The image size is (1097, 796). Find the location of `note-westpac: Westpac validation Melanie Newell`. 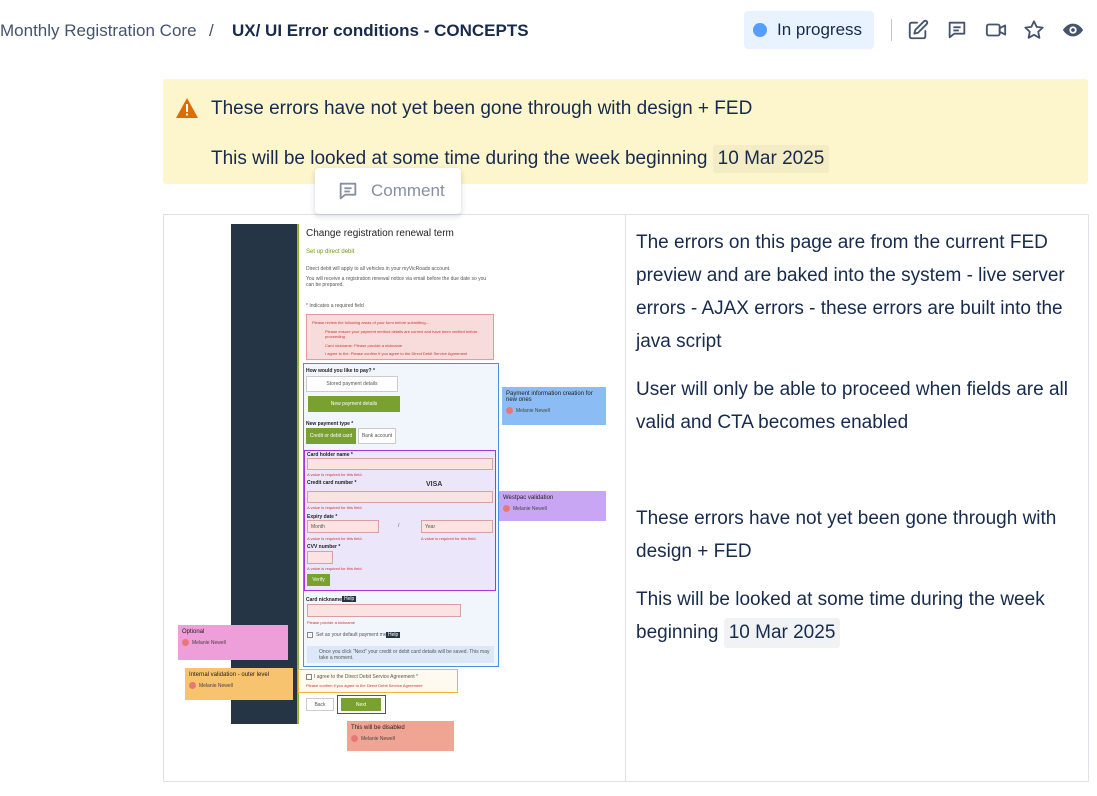

note-westpac: Westpac validation Melanie Newell is located at coordinates (552, 506).